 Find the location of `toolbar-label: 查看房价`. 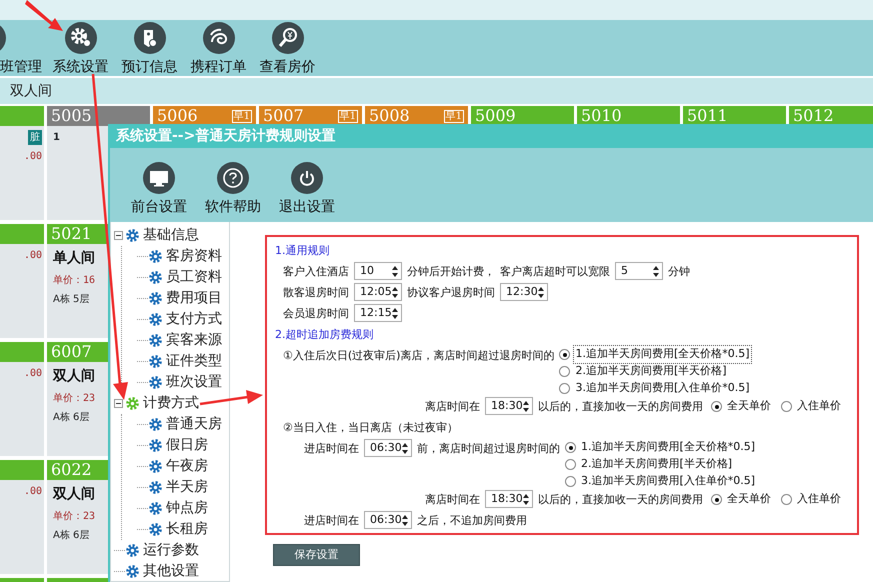

toolbar-label: 查看房价 is located at coordinates (288, 67).